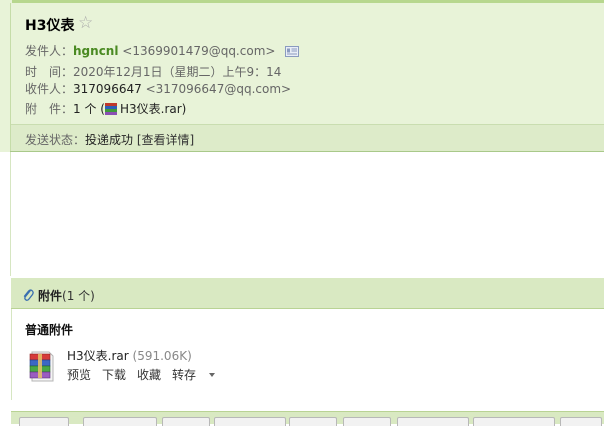  I want to click on save-to-dropdown: 转存, so click(194, 375).